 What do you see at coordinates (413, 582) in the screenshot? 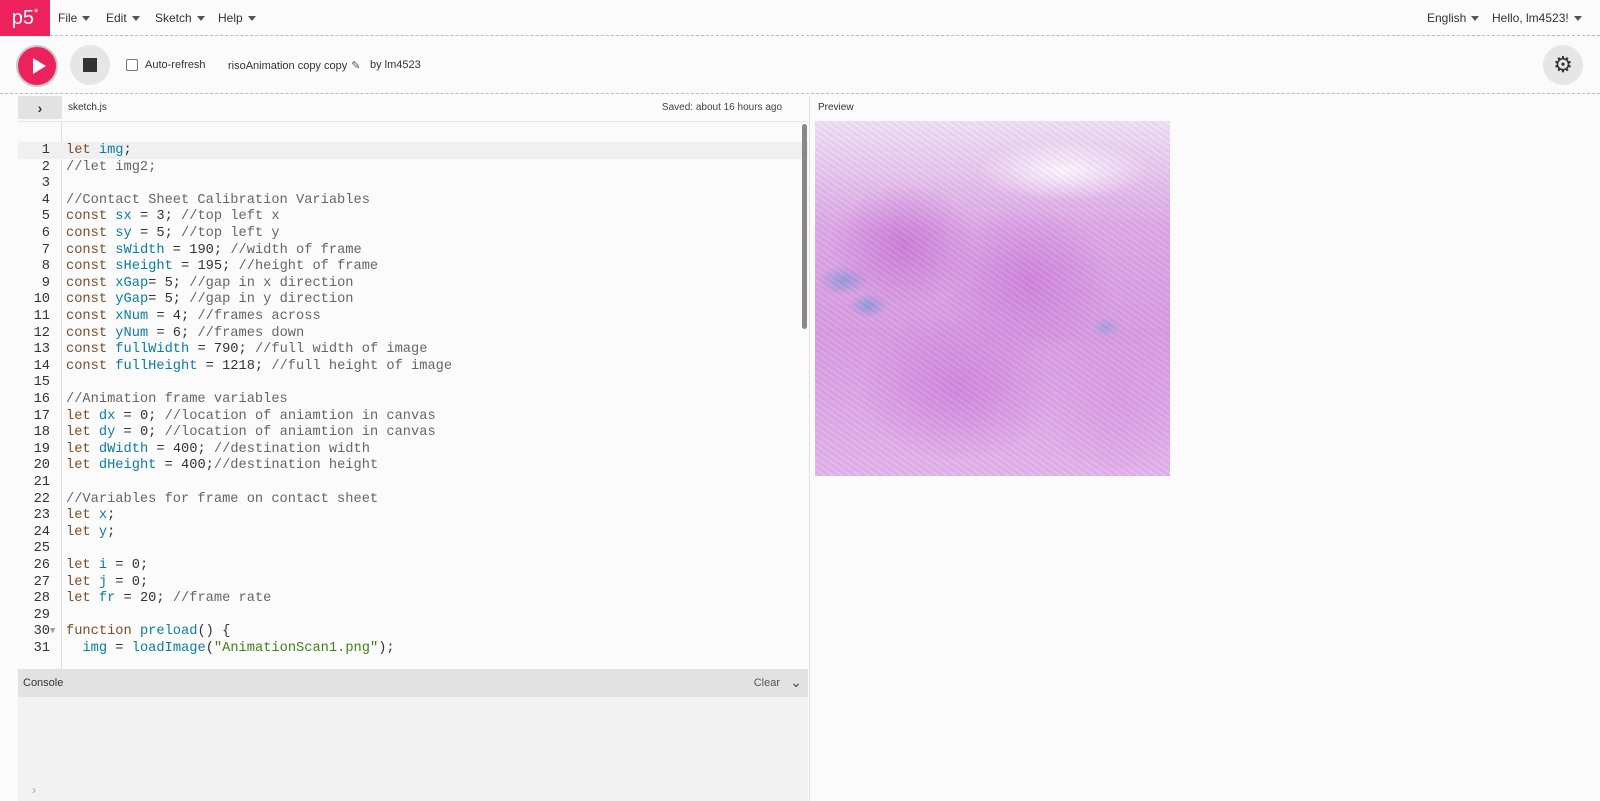
I see `code-line: 27 let j = 0;` at bounding box center [413, 582].